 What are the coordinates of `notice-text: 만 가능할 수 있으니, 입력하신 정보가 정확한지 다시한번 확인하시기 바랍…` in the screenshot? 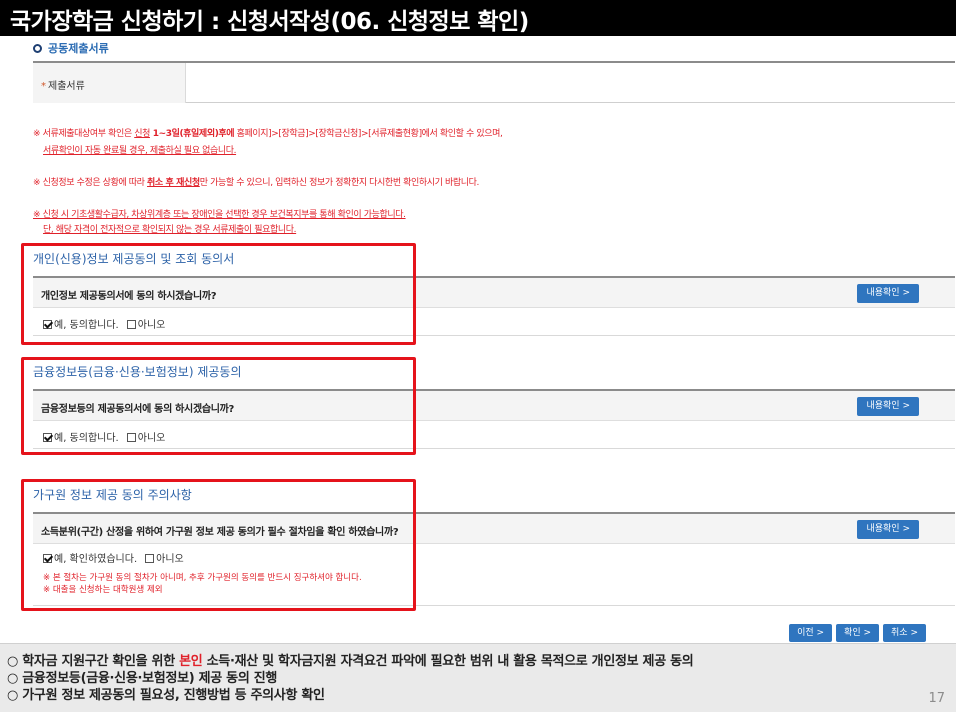 It's located at (339, 183).